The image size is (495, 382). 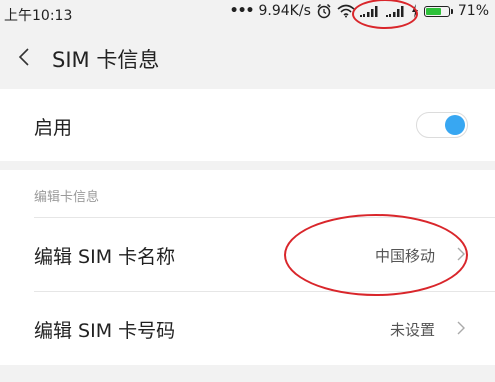 I want to click on network-speed: 9.94K/s, so click(x=284, y=11).